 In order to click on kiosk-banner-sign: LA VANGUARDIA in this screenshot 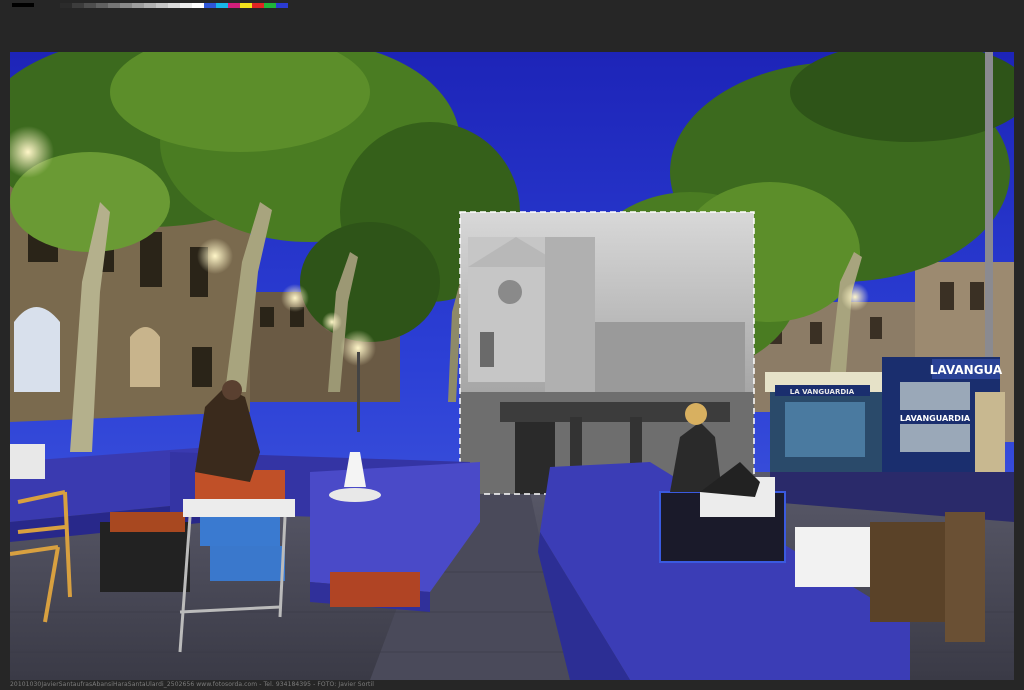, I will do `click(822, 392)`.